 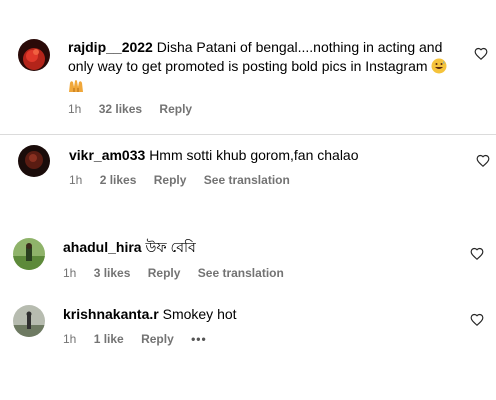 What do you see at coordinates (111, 314) in the screenshot?
I see `username: krishnakanta.r` at bounding box center [111, 314].